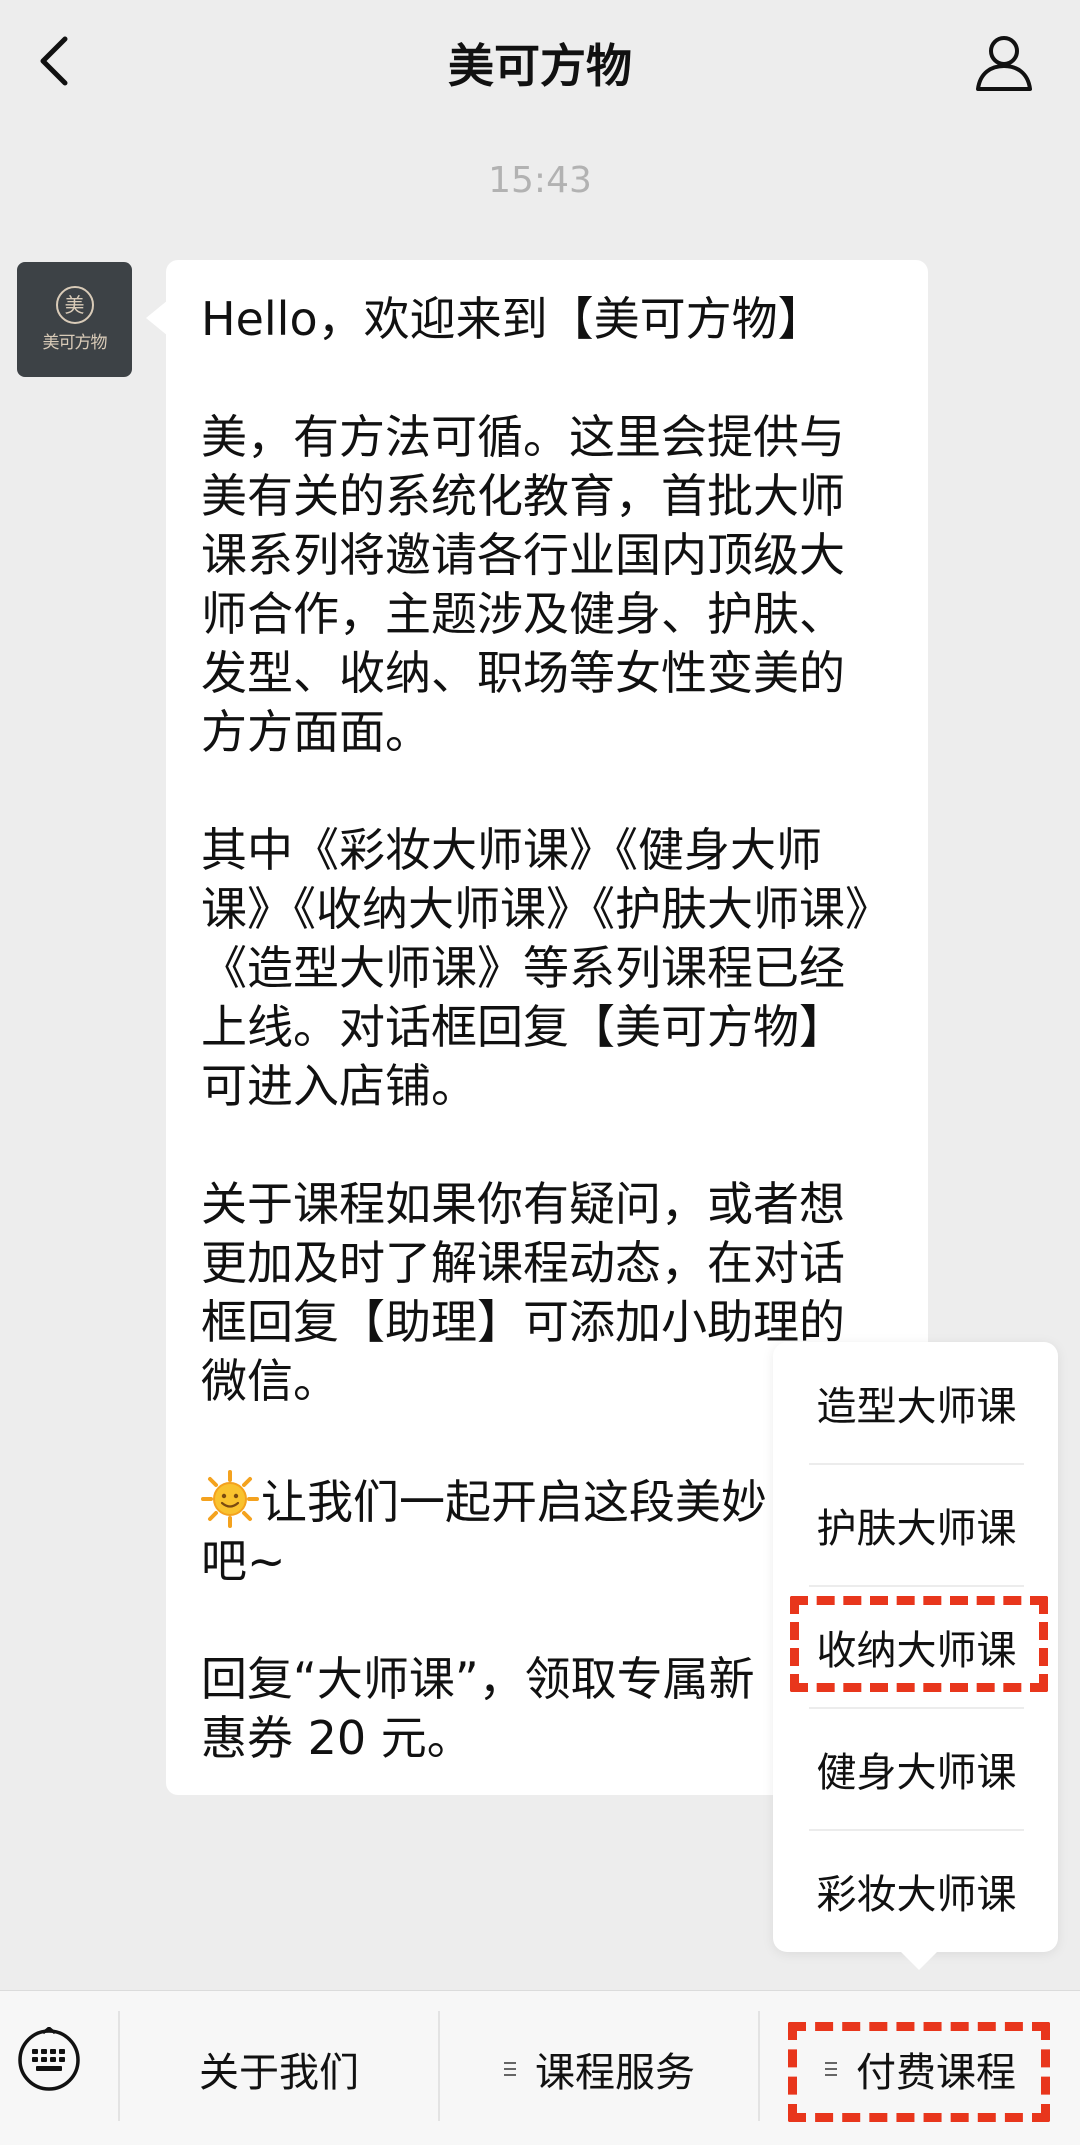 The width and height of the screenshot is (1080, 2145). What do you see at coordinates (74, 305) in the screenshot?
I see `avatar-emblem: 美` at bounding box center [74, 305].